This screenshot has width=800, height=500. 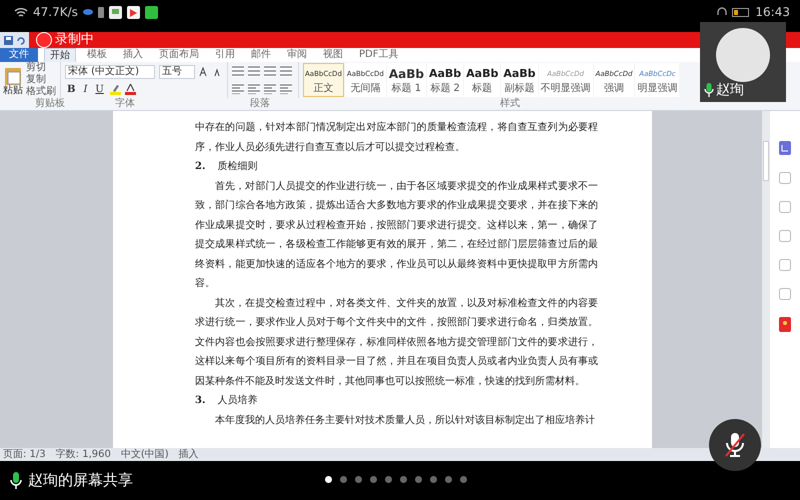 What do you see at coordinates (333, 55) in the screenshot?
I see `ribbon-tab: 视图` at bounding box center [333, 55].